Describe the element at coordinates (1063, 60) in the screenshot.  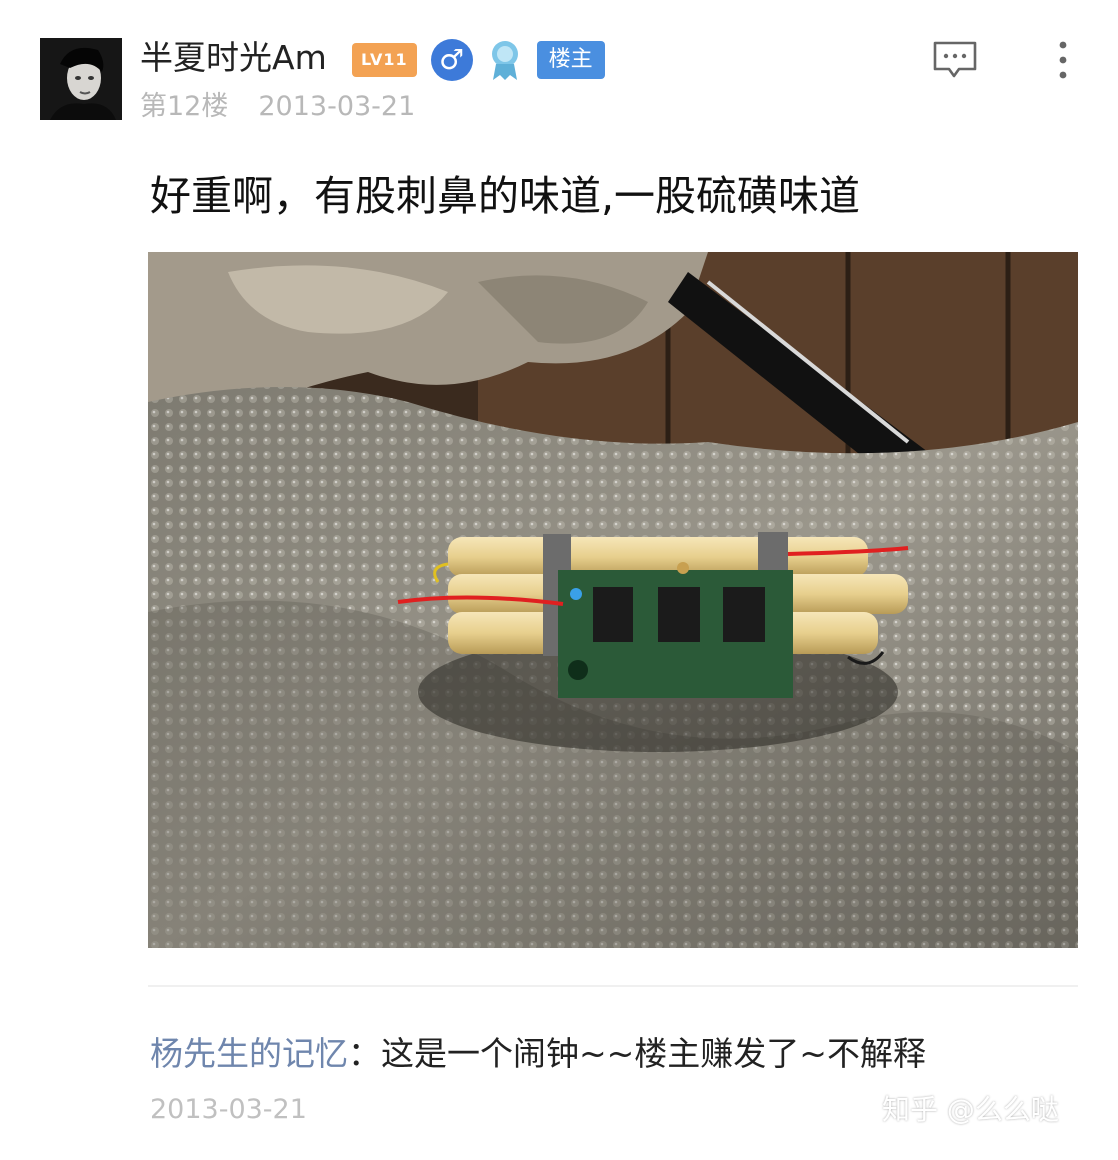
I see `more-icon` at that location.